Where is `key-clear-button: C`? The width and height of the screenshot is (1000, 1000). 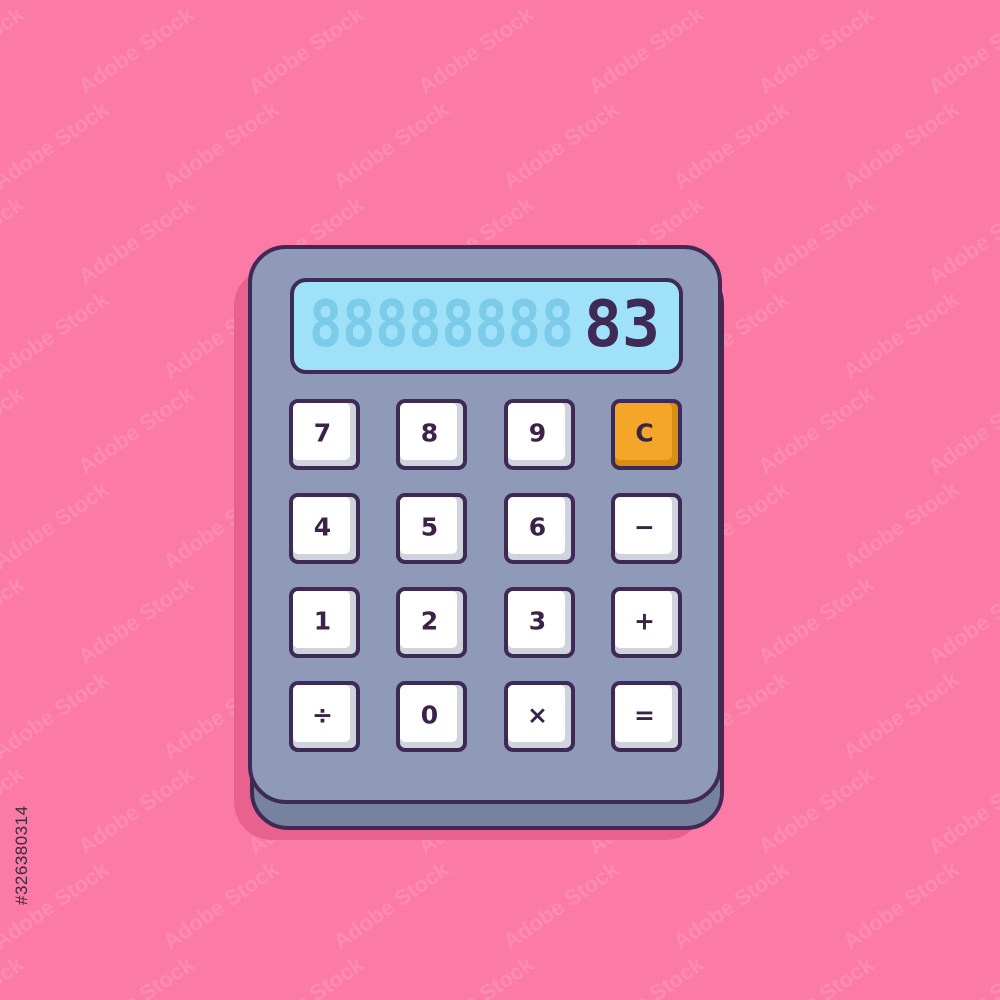
key-clear-button: C is located at coordinates (646, 434).